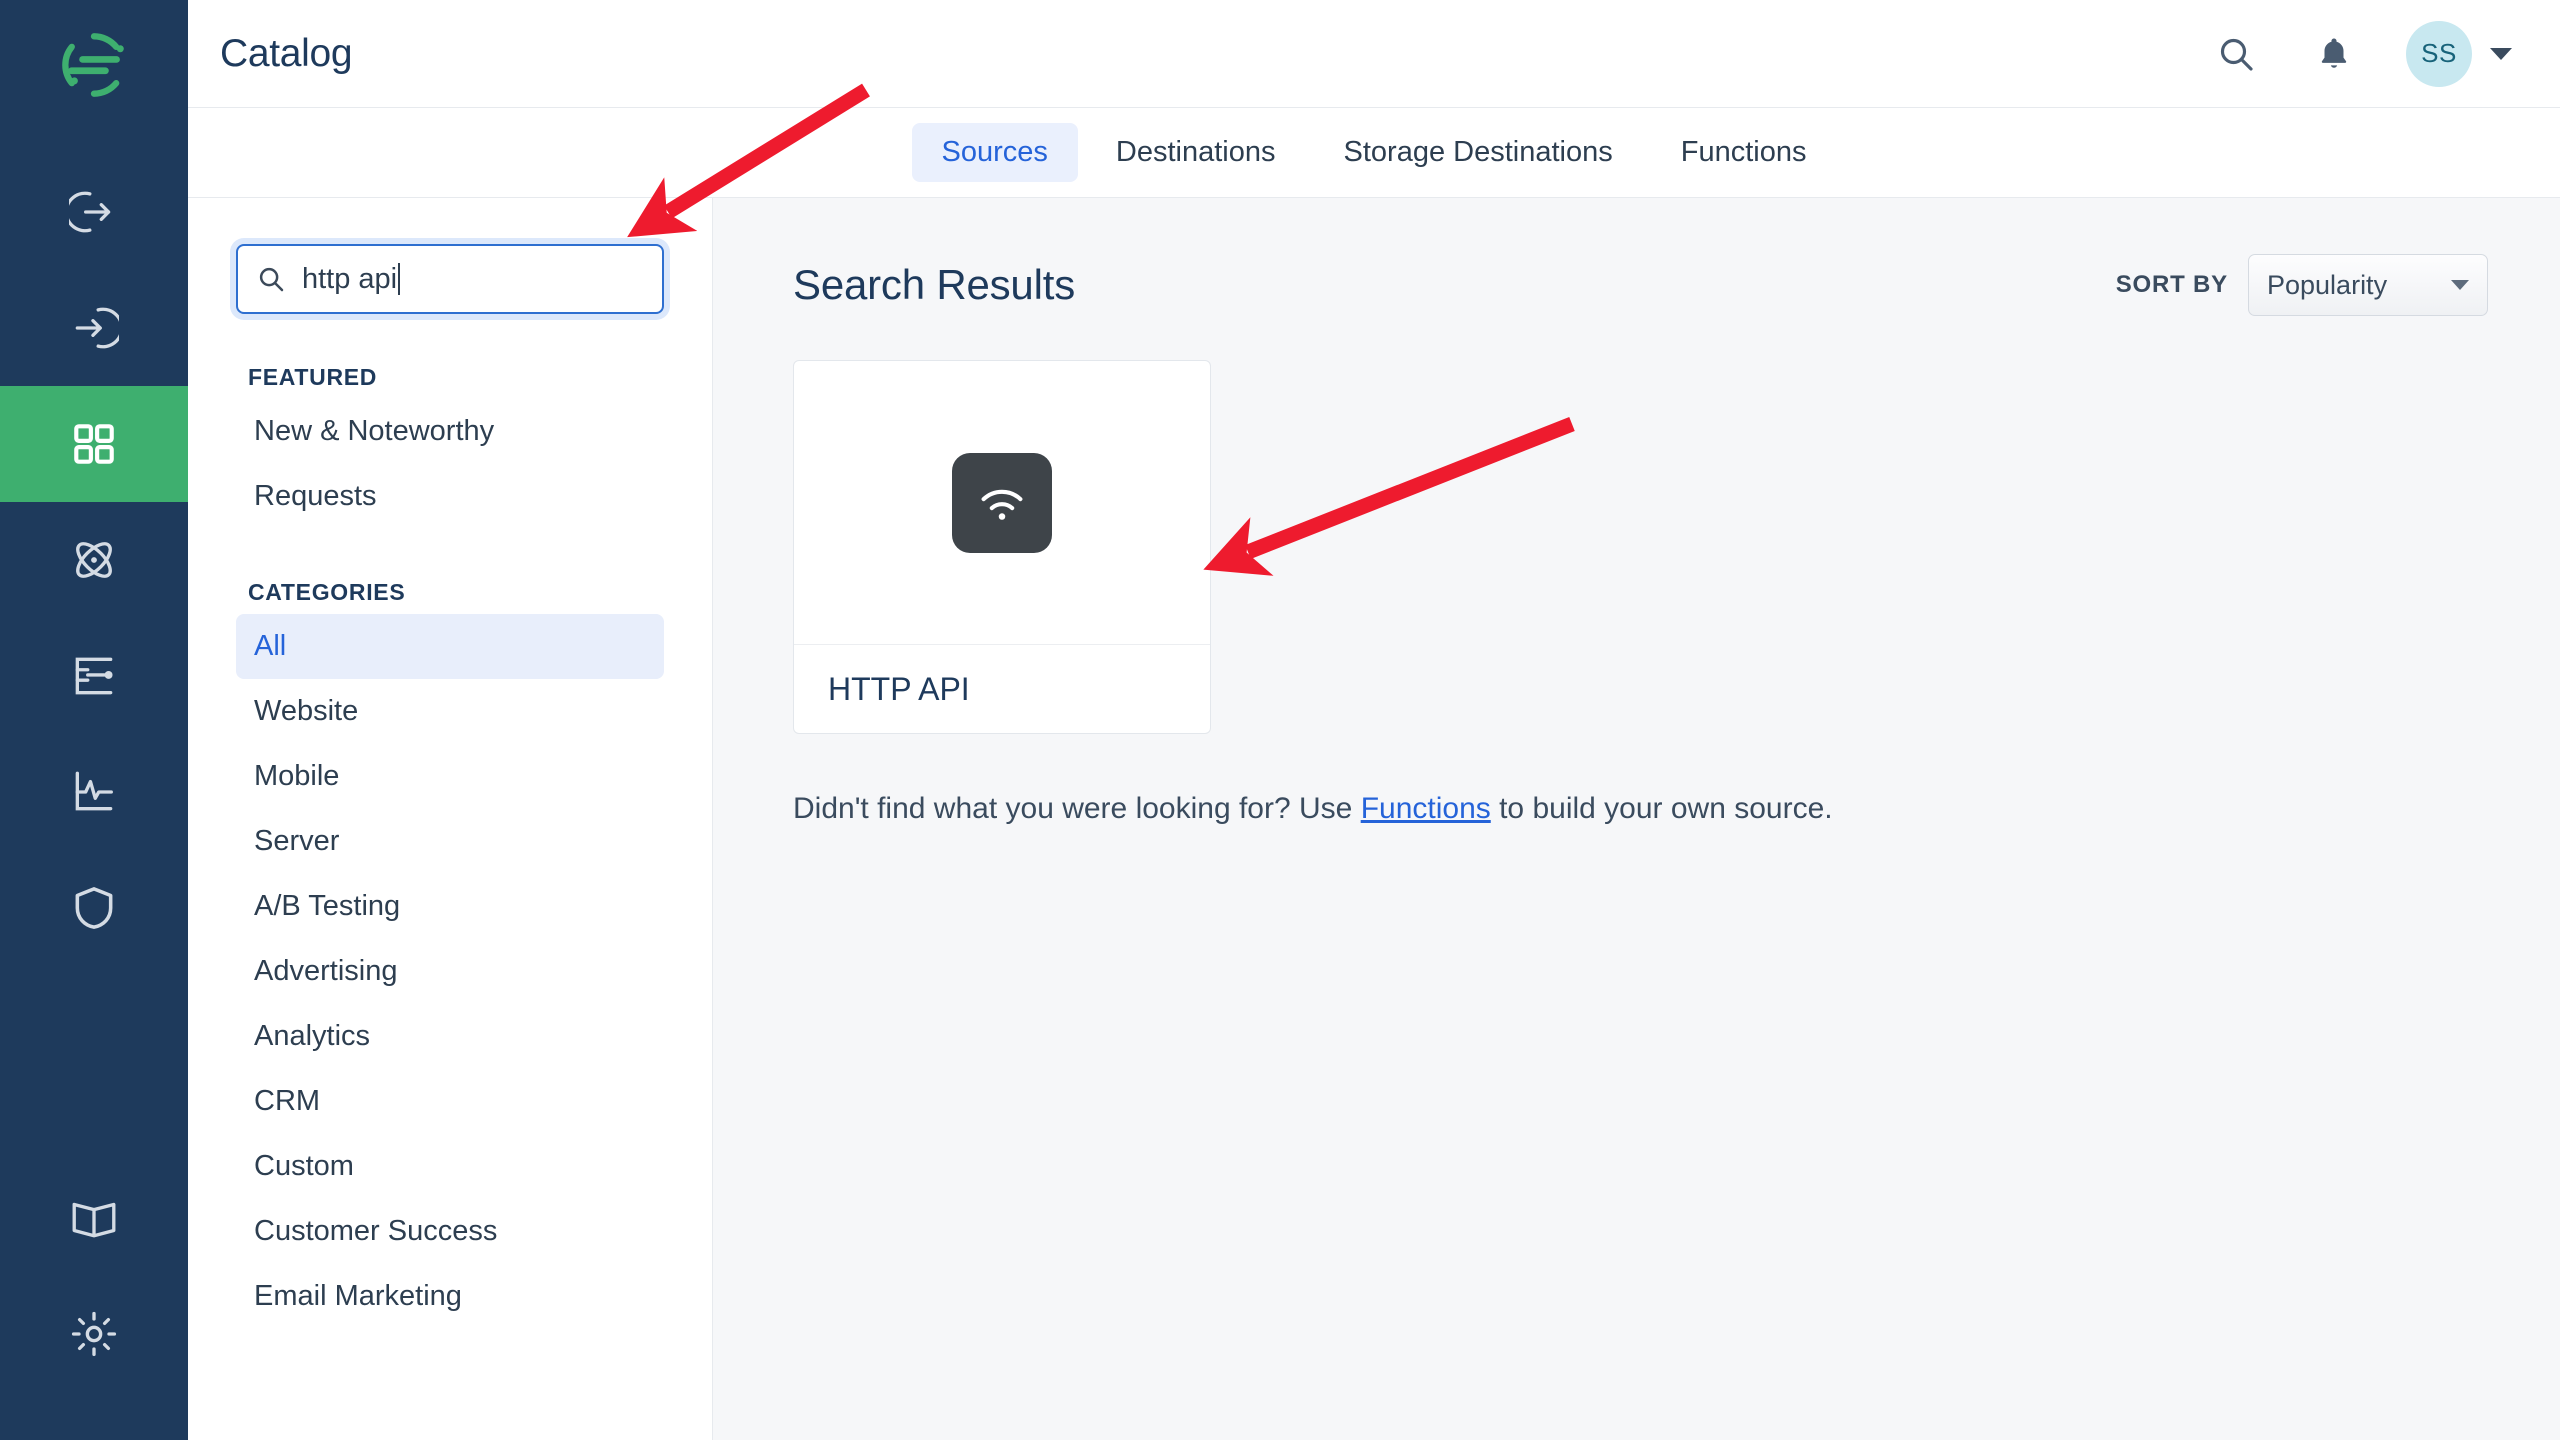  Describe the element at coordinates (2361, 53) in the screenshot. I see `top-bar-actions: SS` at that location.